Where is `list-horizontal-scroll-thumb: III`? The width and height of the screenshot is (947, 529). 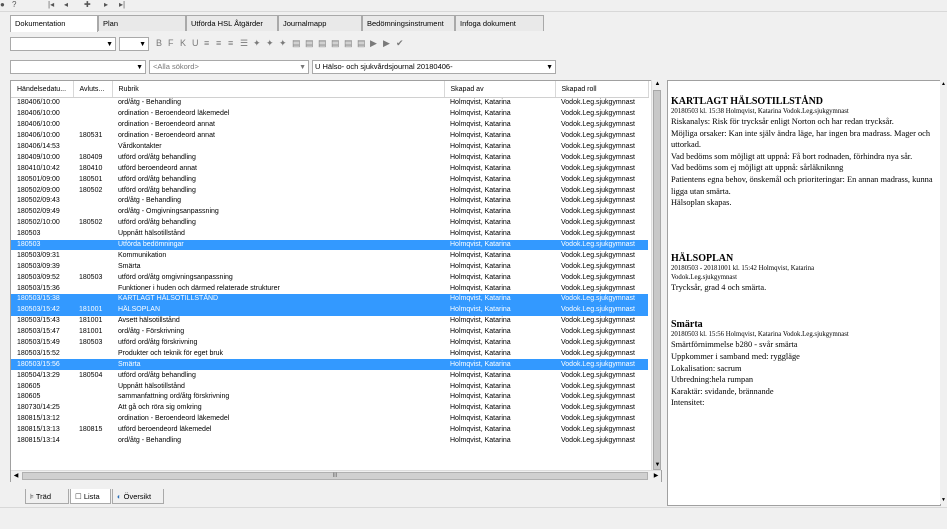
list-horizontal-scroll-thumb: III is located at coordinates (335, 476).